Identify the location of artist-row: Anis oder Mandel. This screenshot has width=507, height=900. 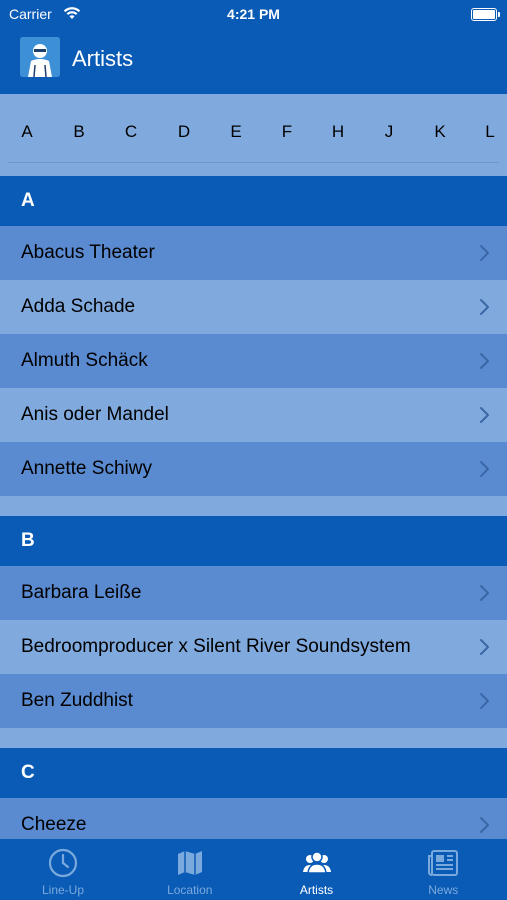
(253, 415).